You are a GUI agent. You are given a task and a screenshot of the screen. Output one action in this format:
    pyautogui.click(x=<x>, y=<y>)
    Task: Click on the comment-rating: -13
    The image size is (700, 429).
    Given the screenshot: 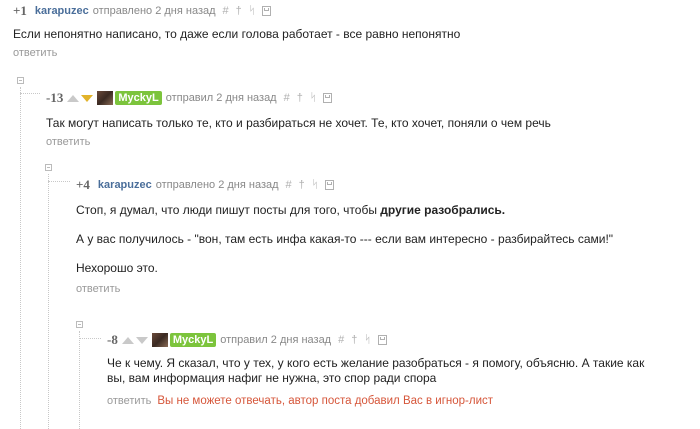 What is the action you would take?
    pyautogui.click(x=55, y=97)
    